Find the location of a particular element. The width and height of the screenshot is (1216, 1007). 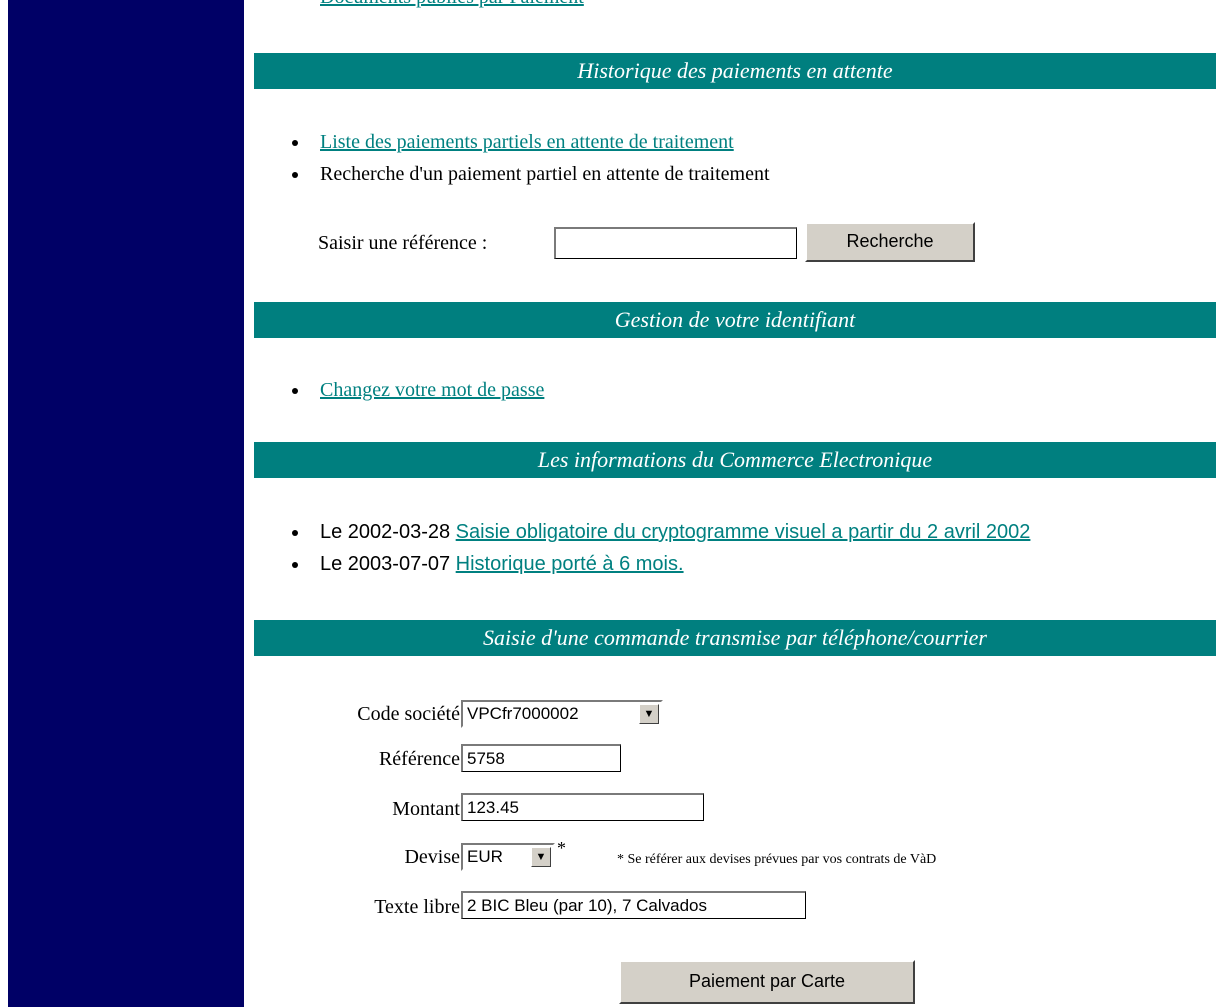

currency-select: EUR ▼ is located at coordinates (508, 857).